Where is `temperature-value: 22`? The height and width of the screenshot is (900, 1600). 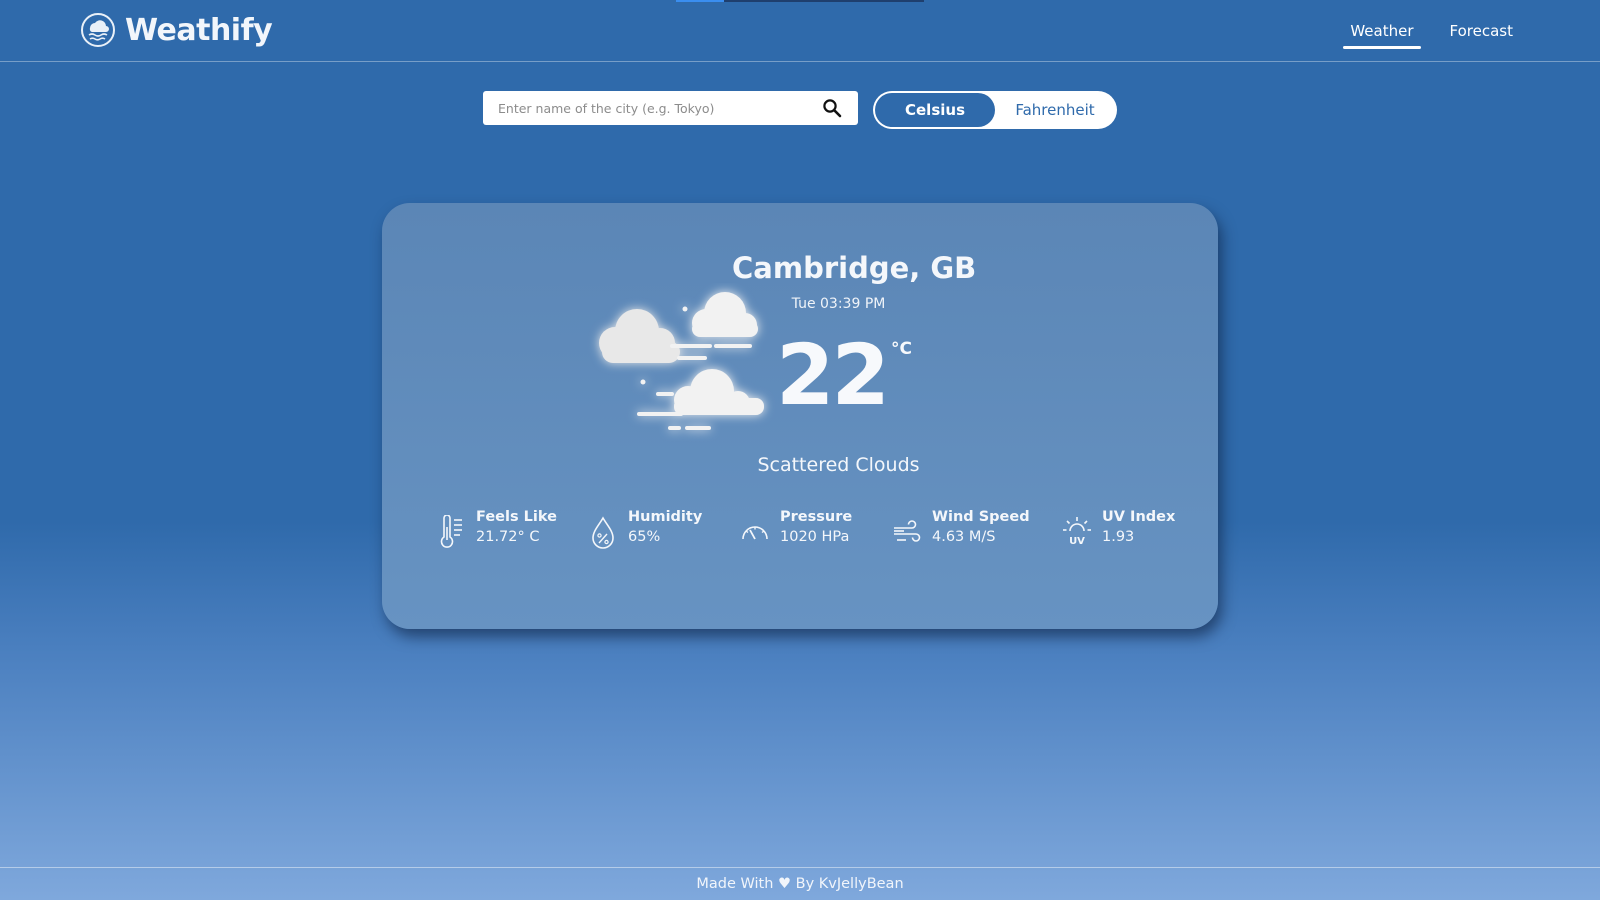 temperature-value: 22 is located at coordinates (833, 375).